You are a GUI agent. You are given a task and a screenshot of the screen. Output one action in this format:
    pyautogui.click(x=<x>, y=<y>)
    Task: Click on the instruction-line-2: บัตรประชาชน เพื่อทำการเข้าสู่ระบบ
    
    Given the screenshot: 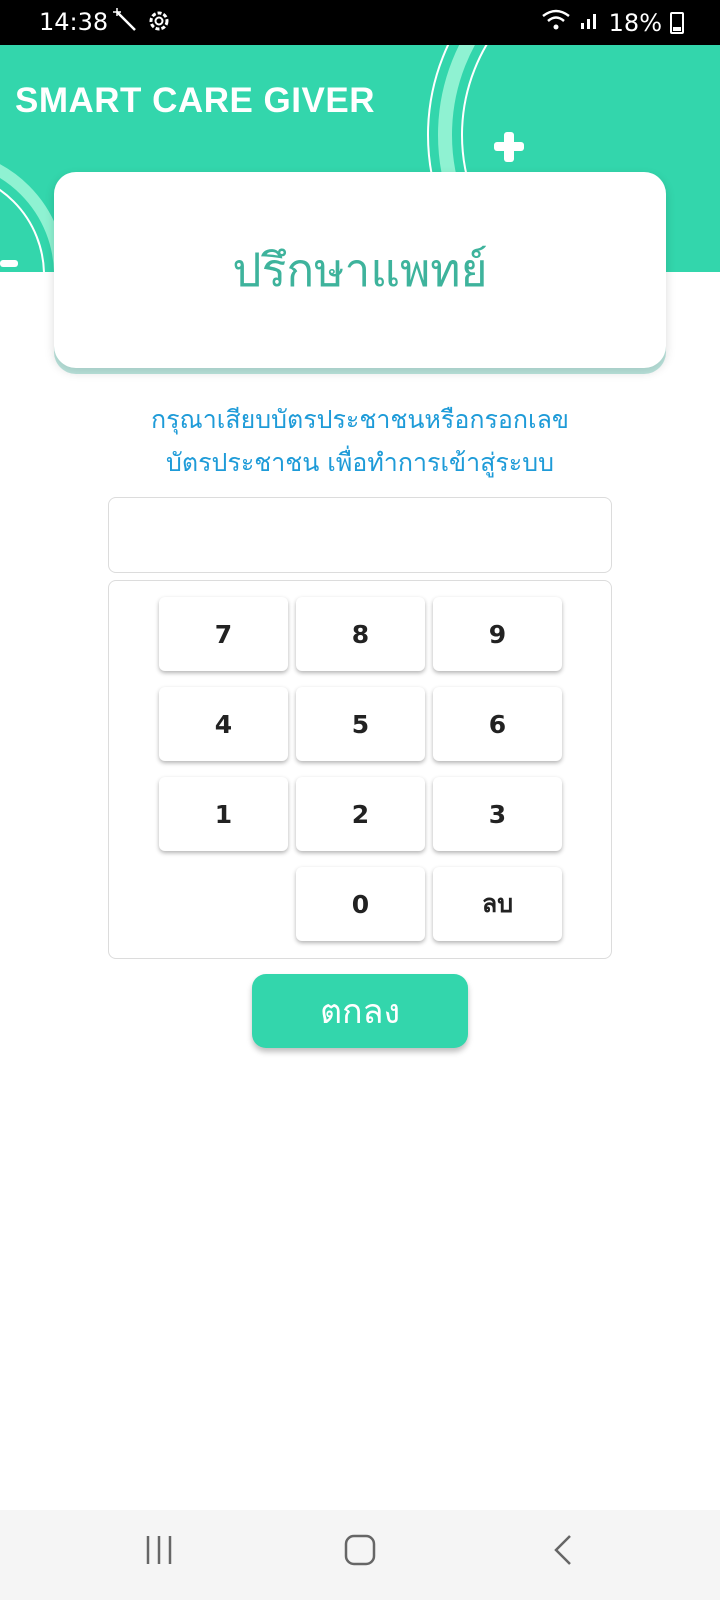 What is the action you would take?
    pyautogui.click(x=360, y=462)
    